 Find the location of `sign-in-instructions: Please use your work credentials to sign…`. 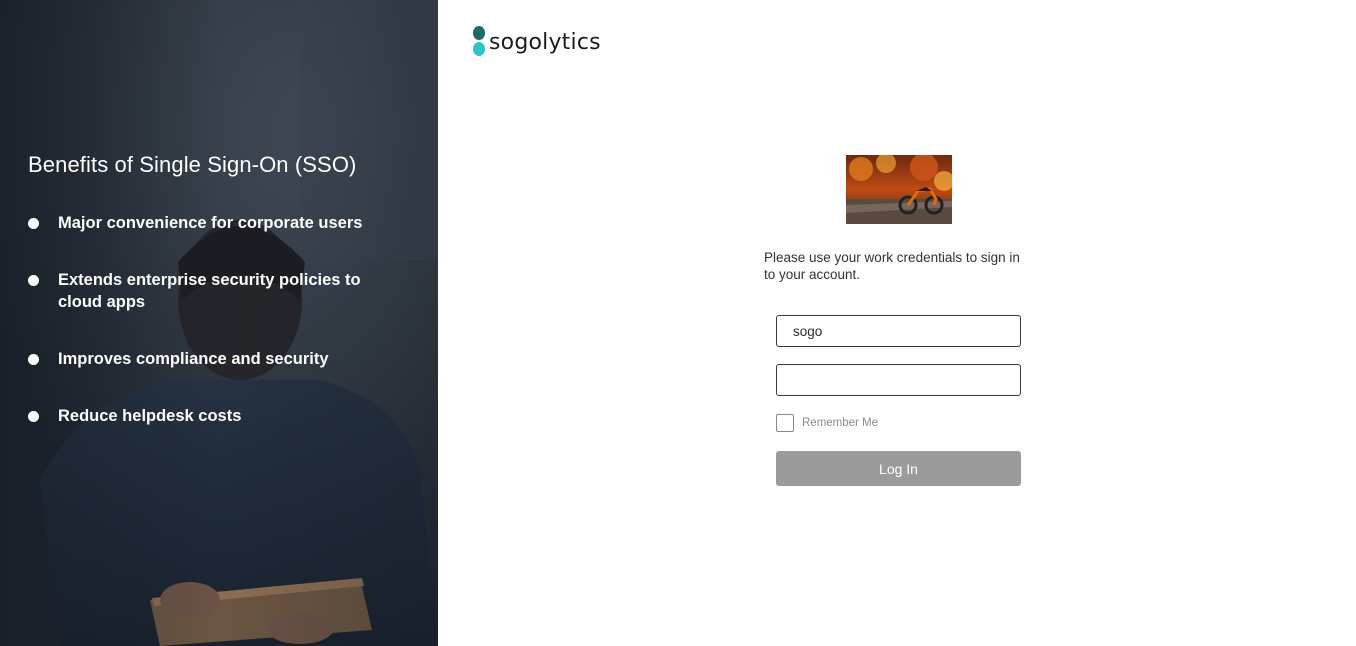

sign-in-instructions: Please use your work credentials to sign… is located at coordinates (892, 266).